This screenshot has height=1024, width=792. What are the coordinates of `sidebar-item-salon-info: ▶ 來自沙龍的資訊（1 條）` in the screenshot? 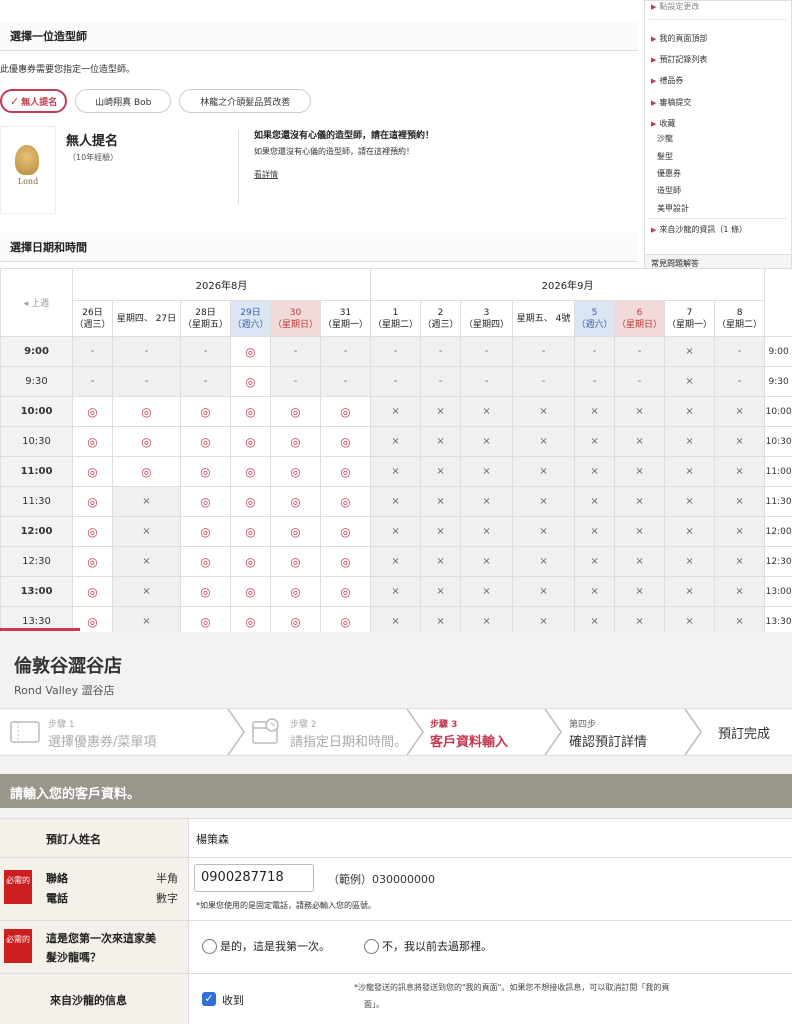 It's located at (699, 229).